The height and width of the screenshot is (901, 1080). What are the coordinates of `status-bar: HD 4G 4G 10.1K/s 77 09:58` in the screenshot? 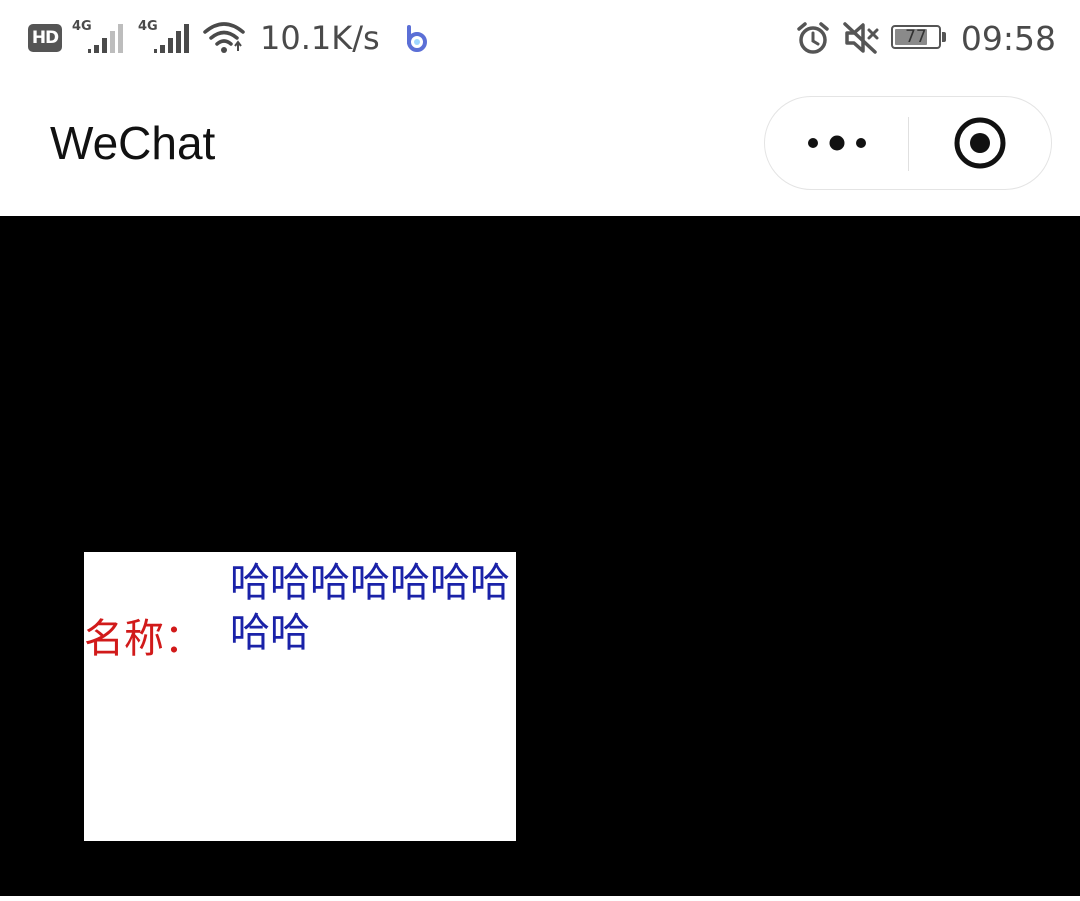 It's located at (540, 38).